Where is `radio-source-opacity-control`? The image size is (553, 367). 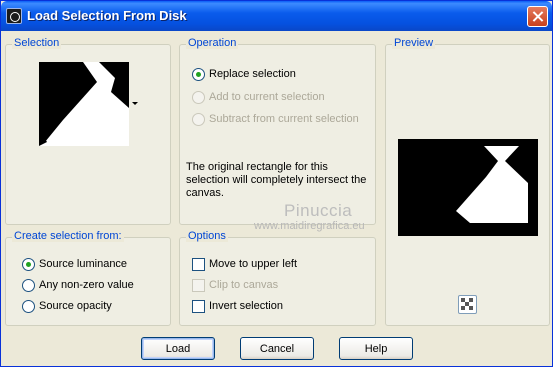
radio-source-opacity-control is located at coordinates (28, 306).